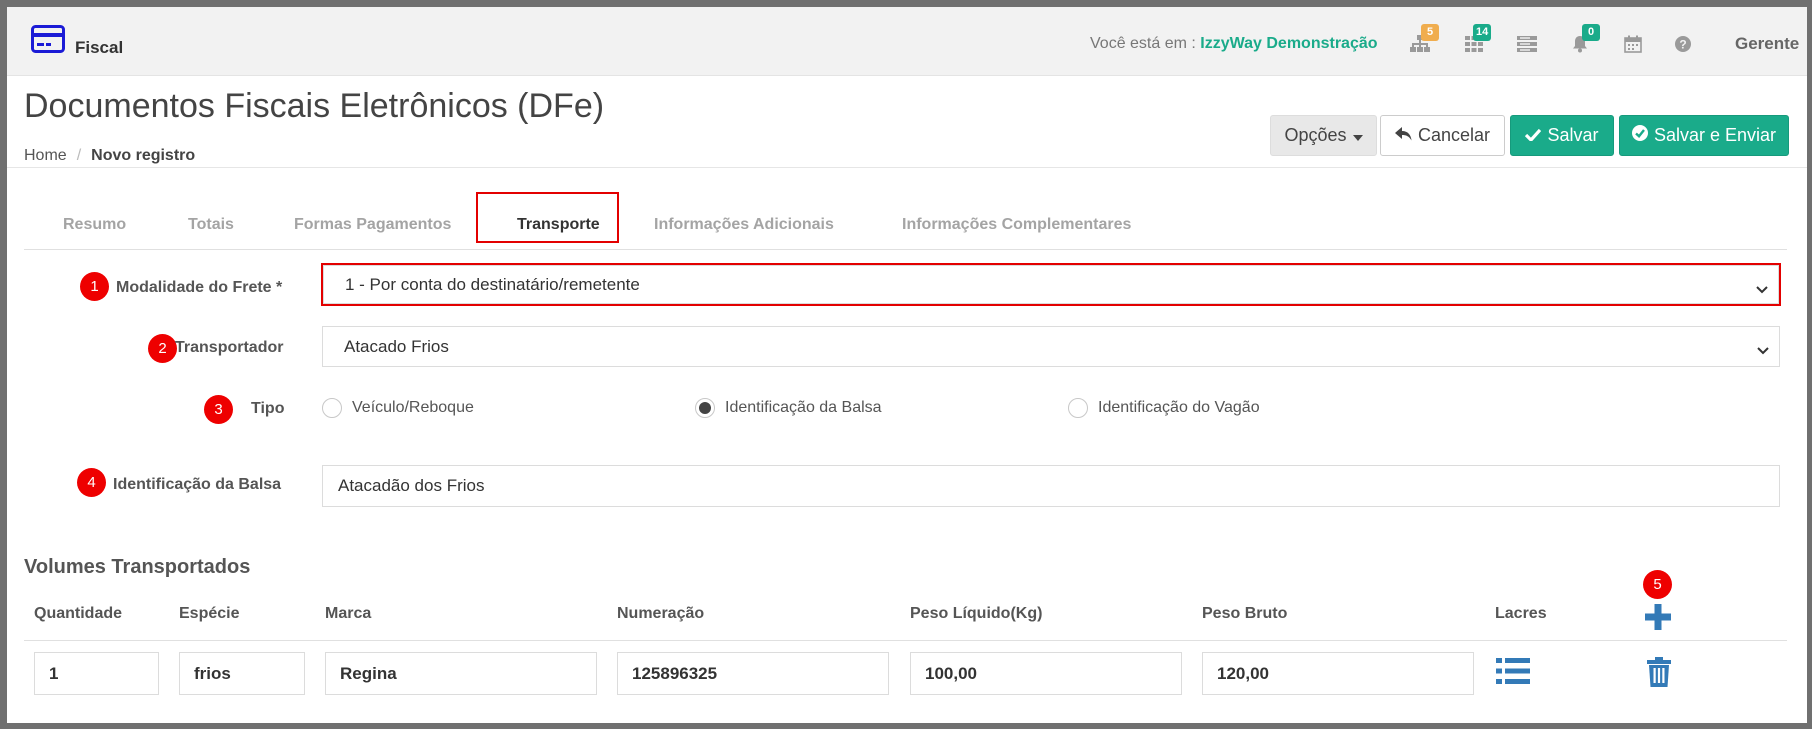 This screenshot has width=1812, height=729. Describe the element at coordinates (218, 409) in the screenshot. I see `step-marker-3: 3` at that location.